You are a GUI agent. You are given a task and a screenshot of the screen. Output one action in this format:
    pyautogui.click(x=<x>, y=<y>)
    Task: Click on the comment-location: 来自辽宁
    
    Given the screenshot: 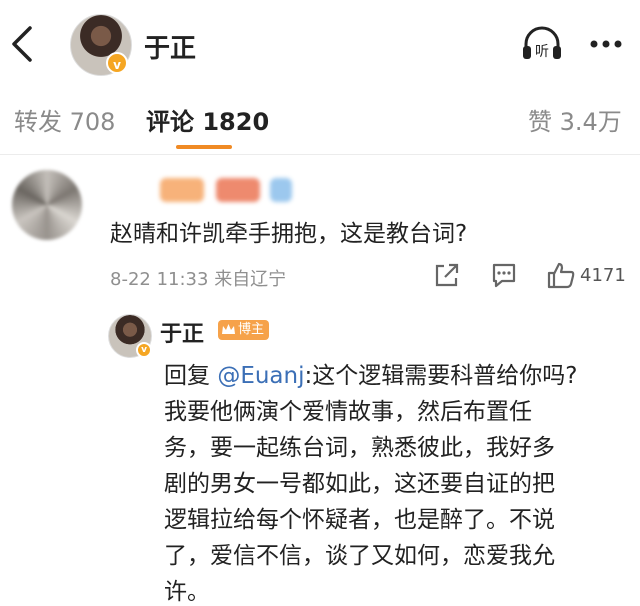 What is the action you would take?
    pyautogui.click(x=250, y=279)
    